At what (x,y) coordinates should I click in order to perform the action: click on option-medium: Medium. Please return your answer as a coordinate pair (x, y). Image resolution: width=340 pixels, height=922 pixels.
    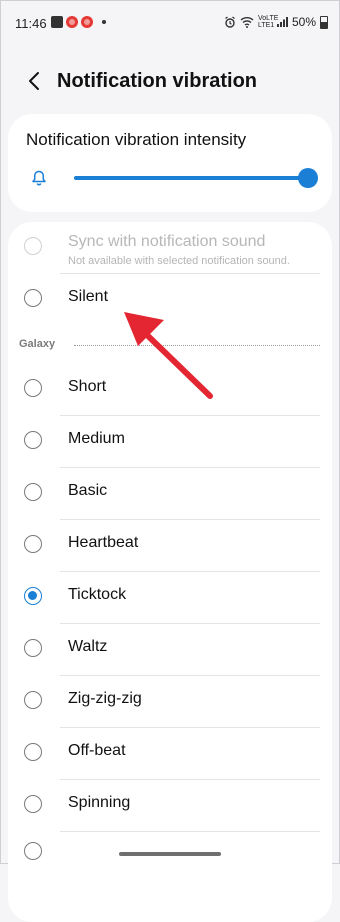
    Looking at the image, I should click on (170, 442).